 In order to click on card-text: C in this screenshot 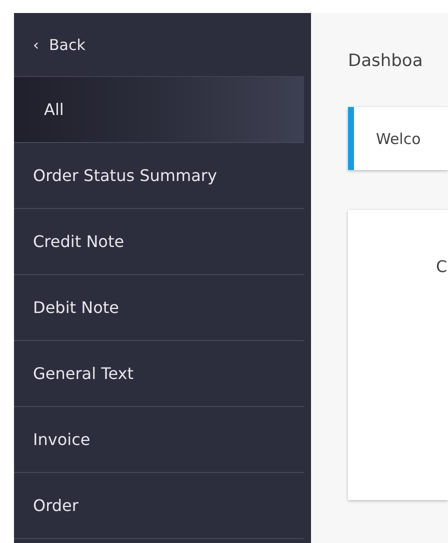, I will do `click(442, 266)`.